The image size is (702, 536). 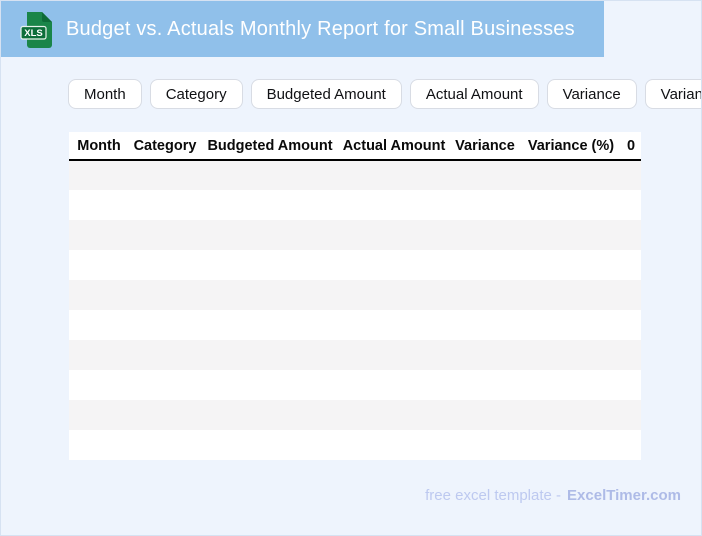 I want to click on column-header-budgeted-amount: Budgeted Amount, so click(x=270, y=146).